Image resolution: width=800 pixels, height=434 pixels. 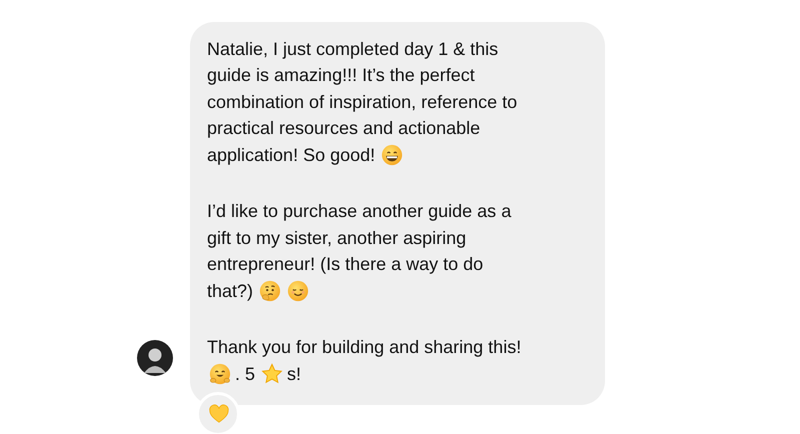 What do you see at coordinates (245, 374) in the screenshot?
I see `message-text: . 5` at bounding box center [245, 374].